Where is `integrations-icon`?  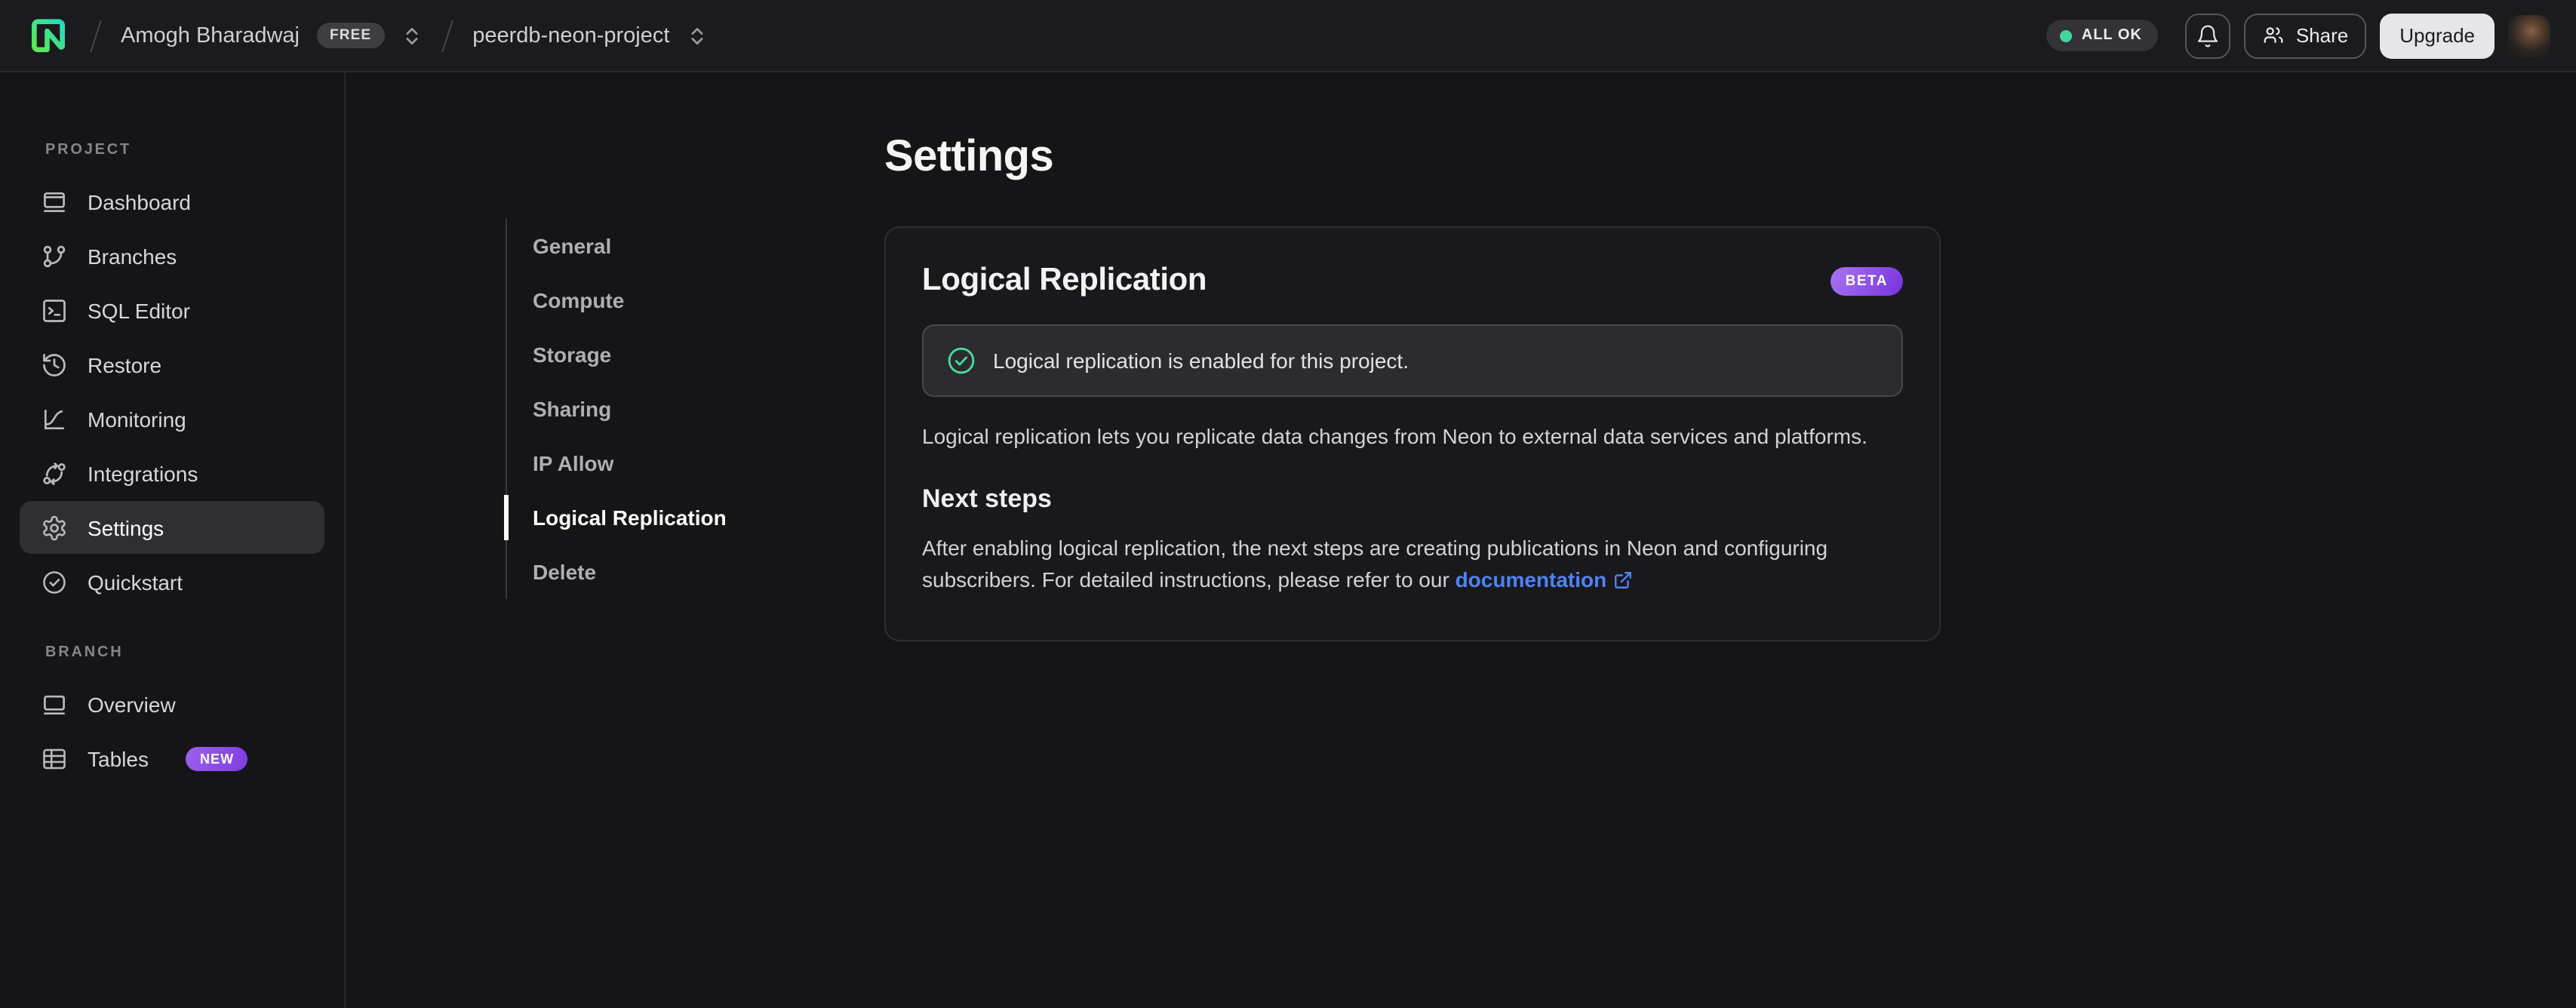
integrations-icon is located at coordinates (54, 473).